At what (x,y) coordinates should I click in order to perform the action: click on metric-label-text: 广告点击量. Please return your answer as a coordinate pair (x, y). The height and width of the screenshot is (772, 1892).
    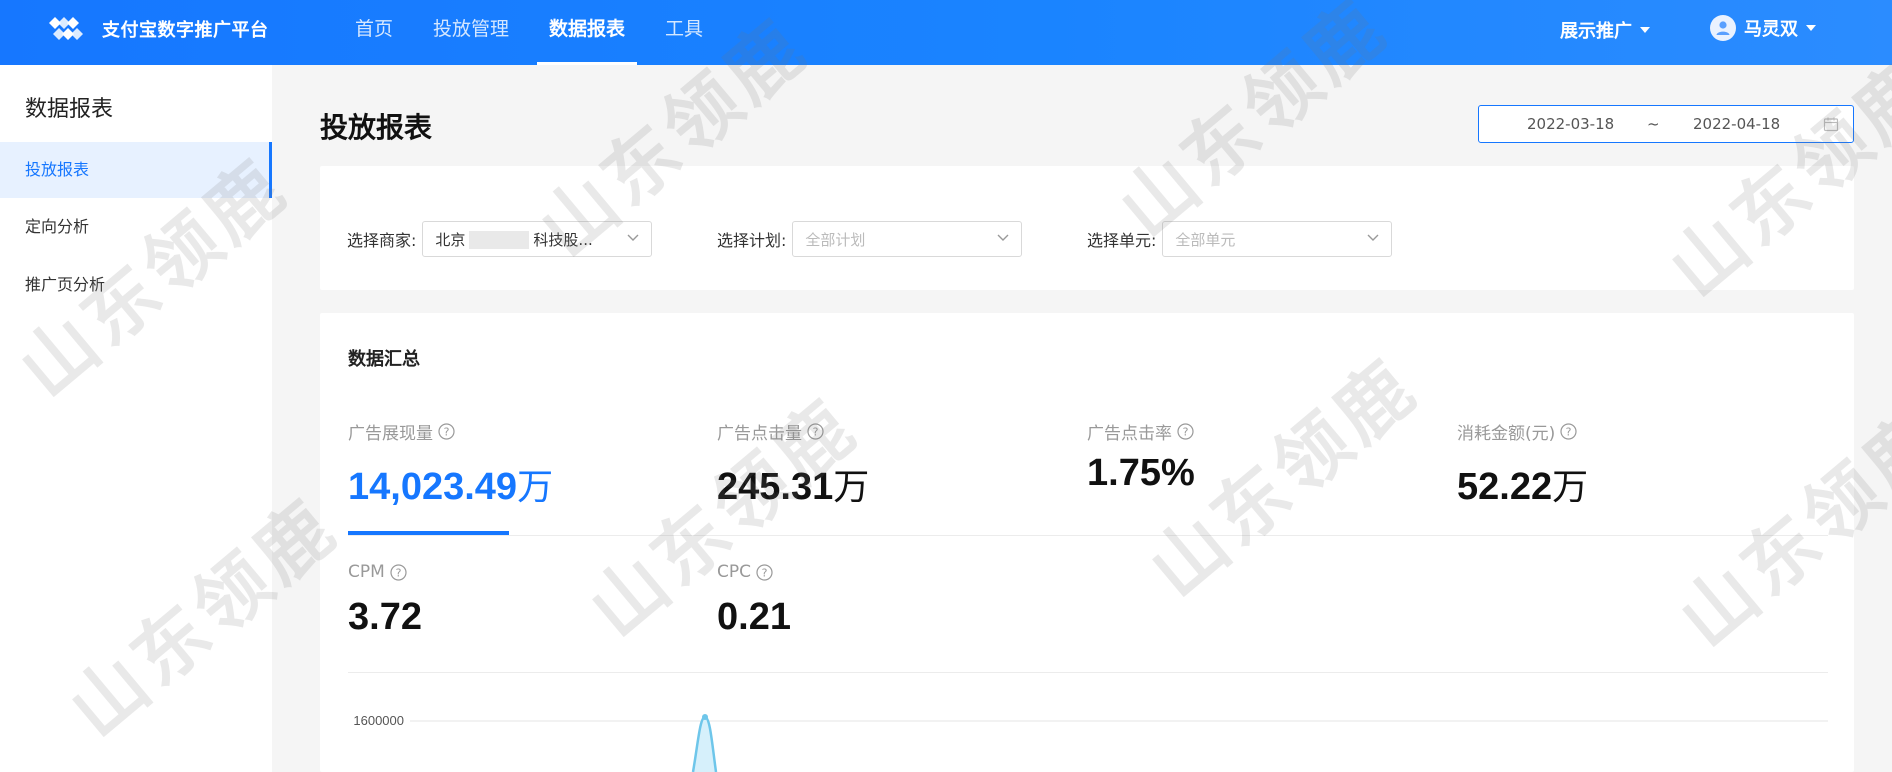
    Looking at the image, I should click on (759, 434).